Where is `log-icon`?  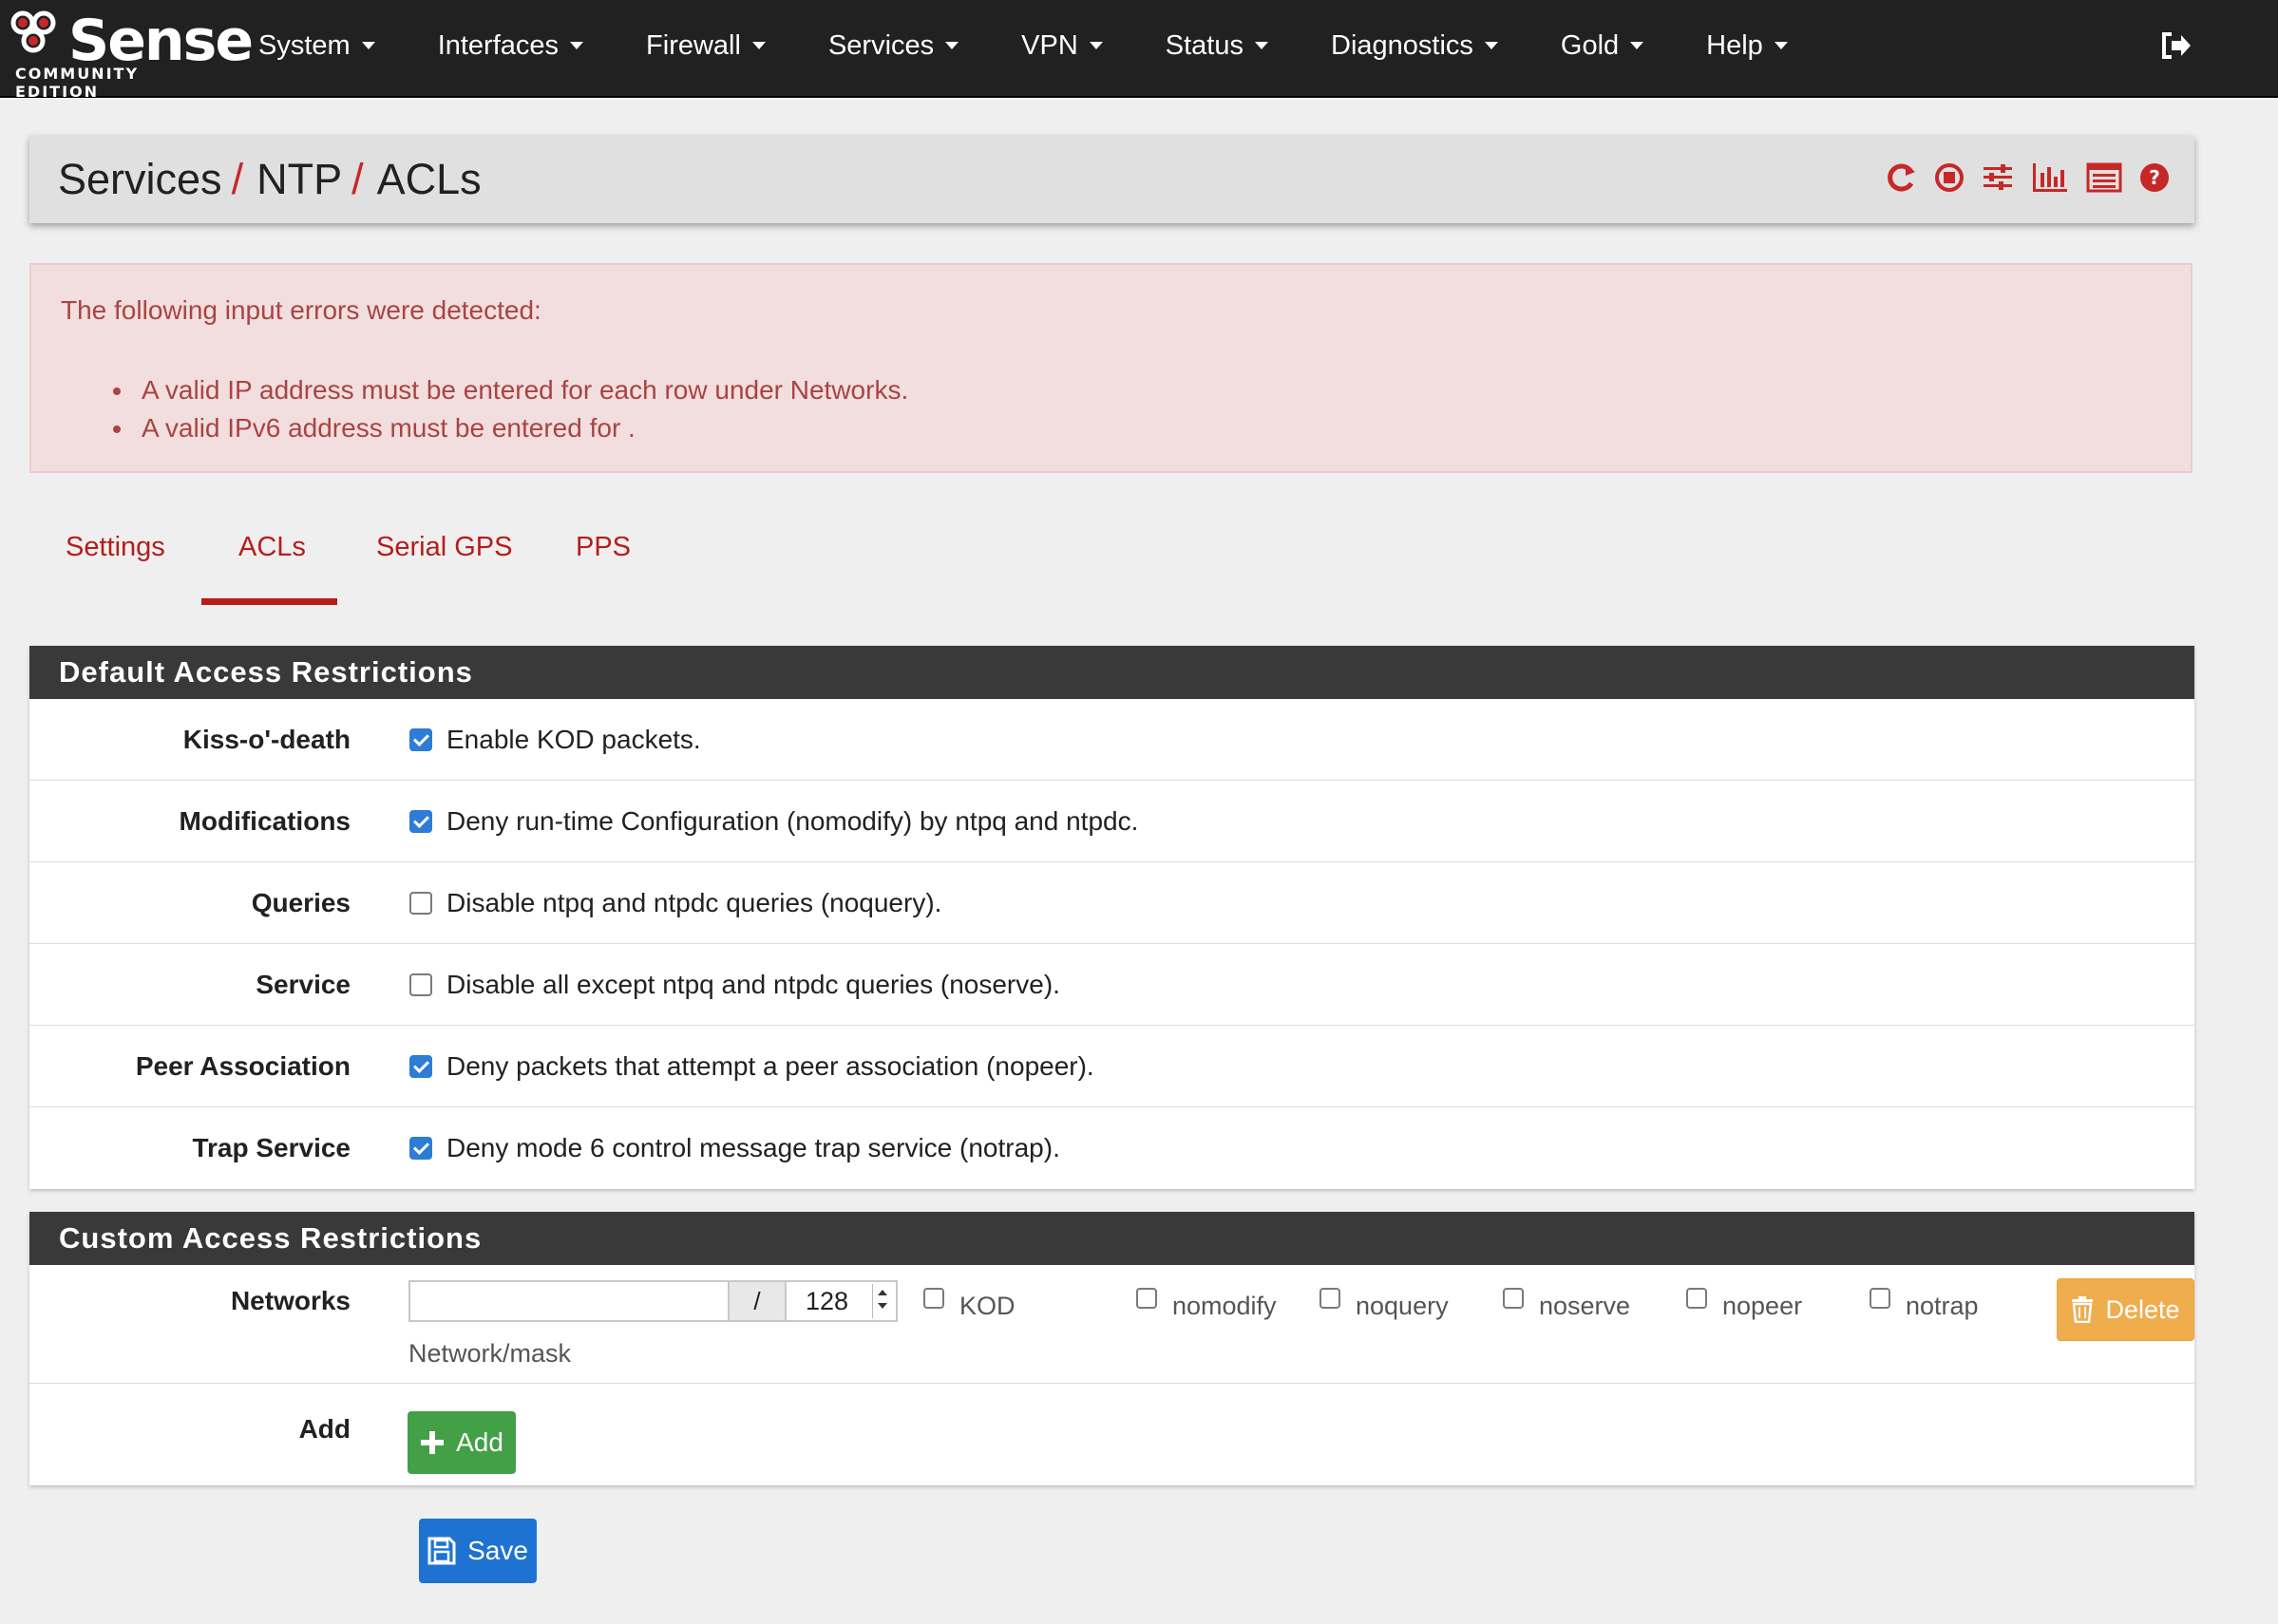 log-icon is located at coordinates (2104, 177).